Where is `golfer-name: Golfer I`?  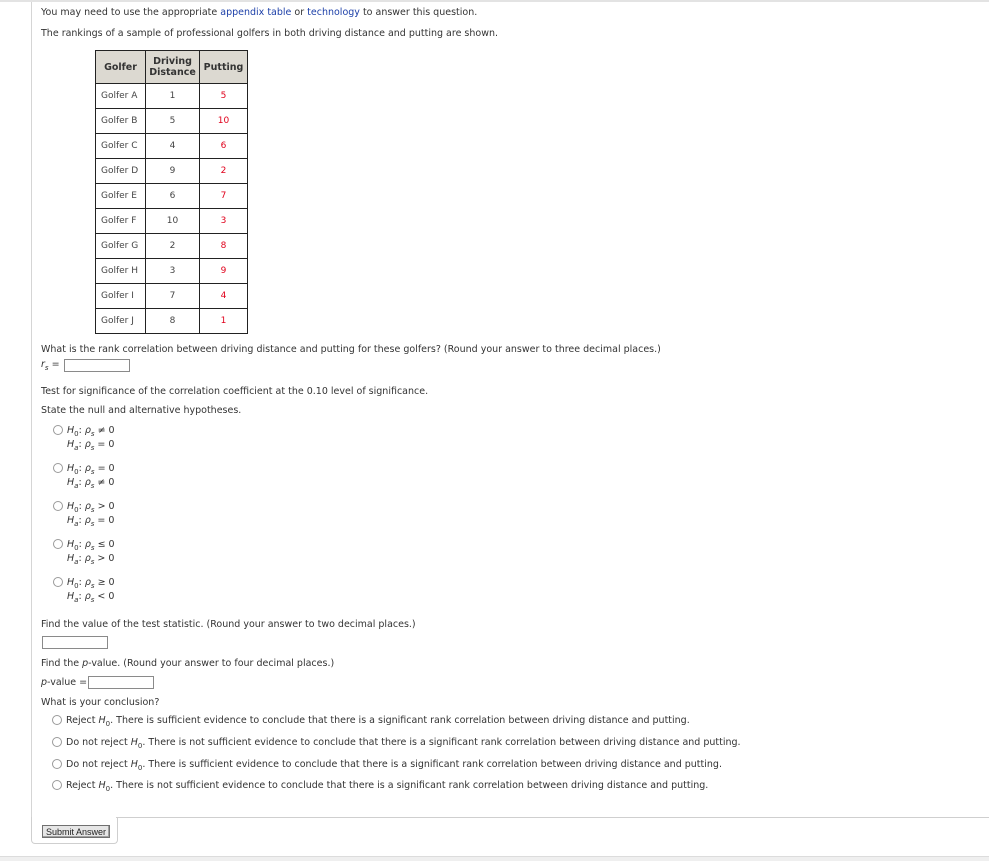
golfer-name: Golfer I is located at coordinates (120, 296).